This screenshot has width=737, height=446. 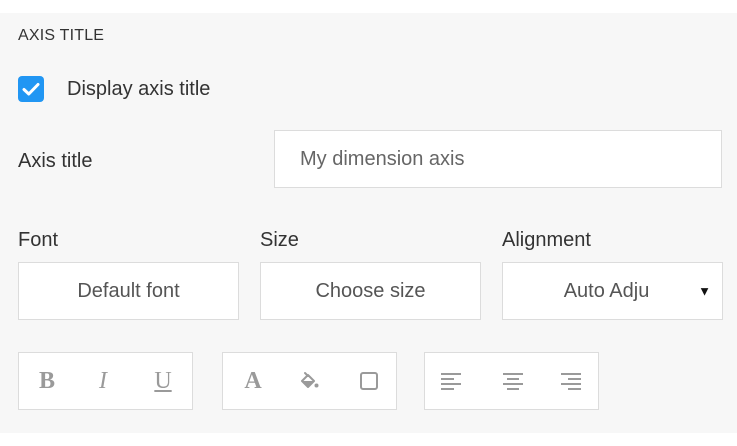 What do you see at coordinates (47, 381) in the screenshot?
I see `bold-button: B` at bounding box center [47, 381].